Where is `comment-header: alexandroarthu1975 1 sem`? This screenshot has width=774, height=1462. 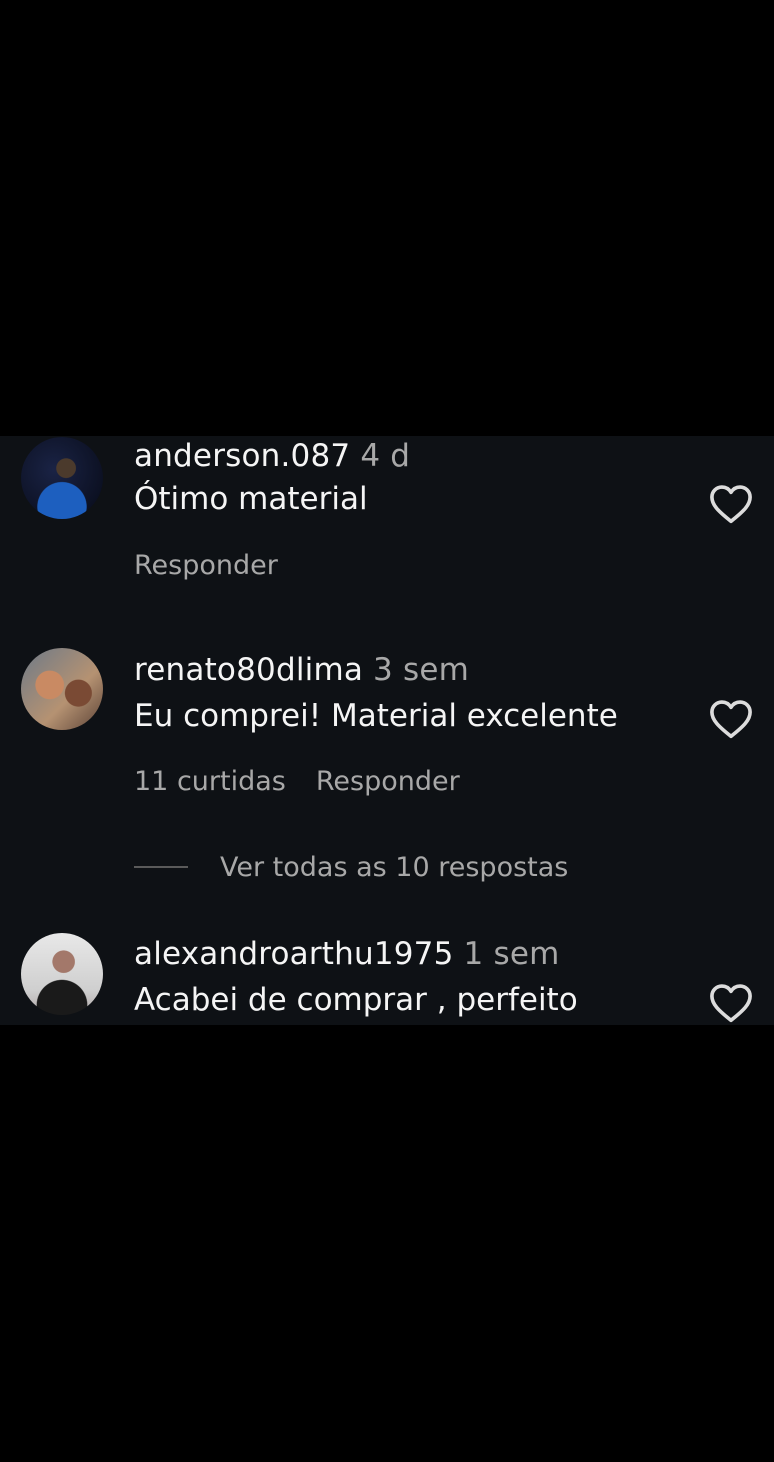
comment-header: alexandroarthu1975 1 sem is located at coordinates (347, 954).